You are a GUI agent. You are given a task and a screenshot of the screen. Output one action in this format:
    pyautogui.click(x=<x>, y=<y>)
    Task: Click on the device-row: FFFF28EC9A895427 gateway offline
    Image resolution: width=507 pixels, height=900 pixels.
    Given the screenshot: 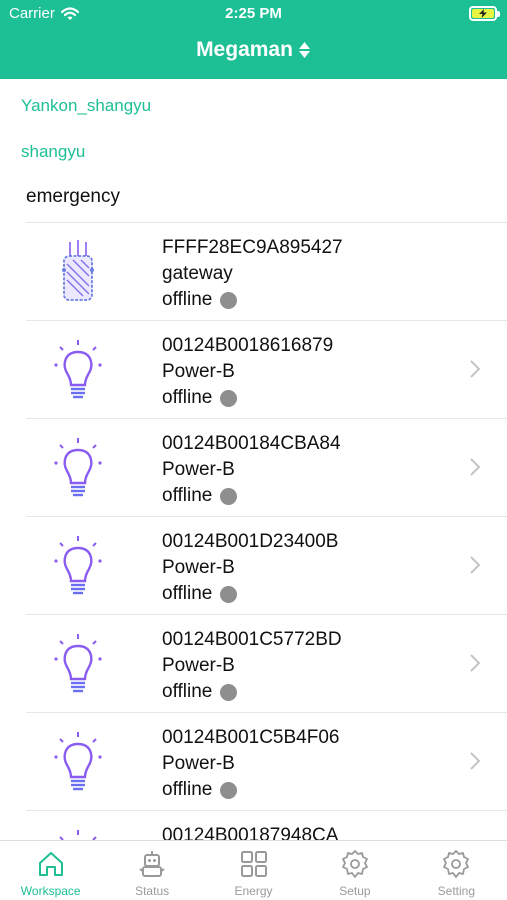 What is the action you would take?
    pyautogui.click(x=266, y=271)
    